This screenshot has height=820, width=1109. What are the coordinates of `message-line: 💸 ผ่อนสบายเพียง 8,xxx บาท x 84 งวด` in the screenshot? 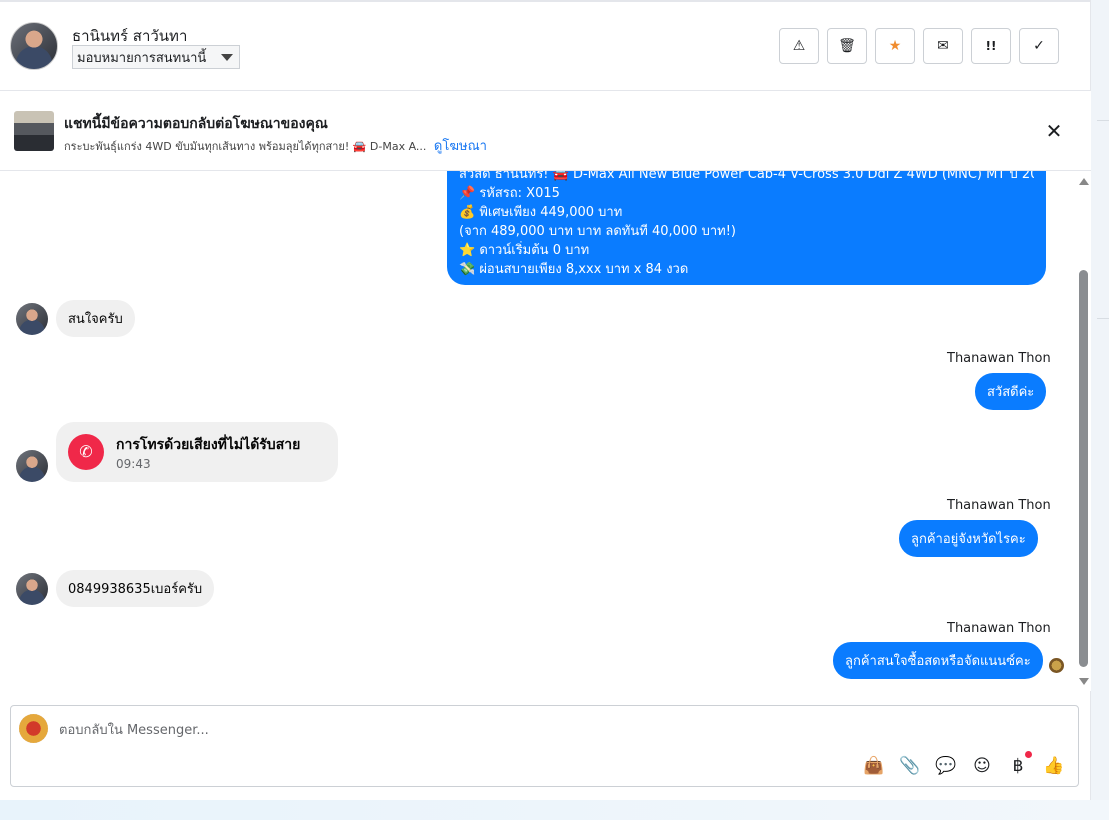 It's located at (574, 269).